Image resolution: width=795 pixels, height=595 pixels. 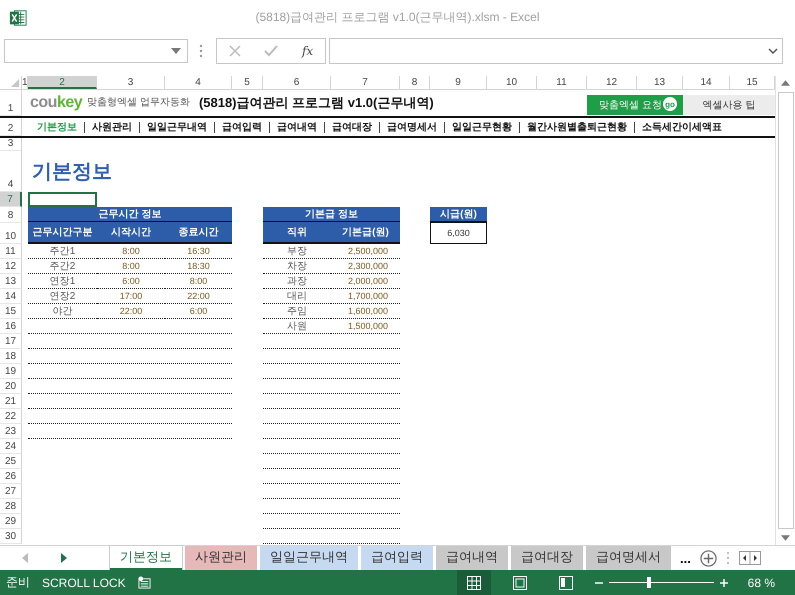 I want to click on row-header: 18, so click(x=11, y=356).